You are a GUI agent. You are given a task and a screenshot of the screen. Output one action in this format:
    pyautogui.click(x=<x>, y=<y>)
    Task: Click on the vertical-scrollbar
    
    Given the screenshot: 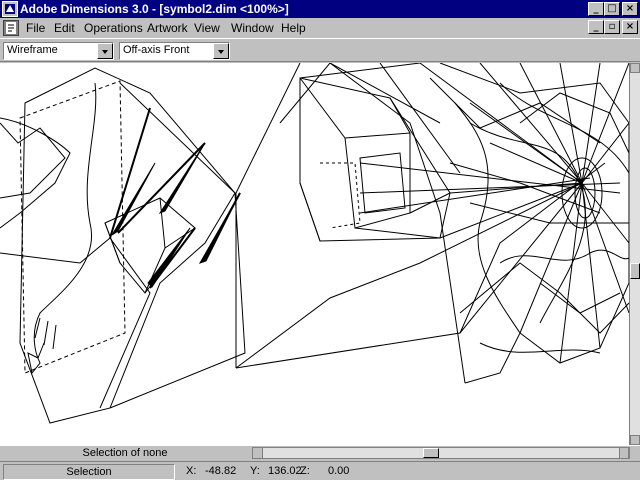 What is the action you would take?
    pyautogui.click(x=634, y=254)
    